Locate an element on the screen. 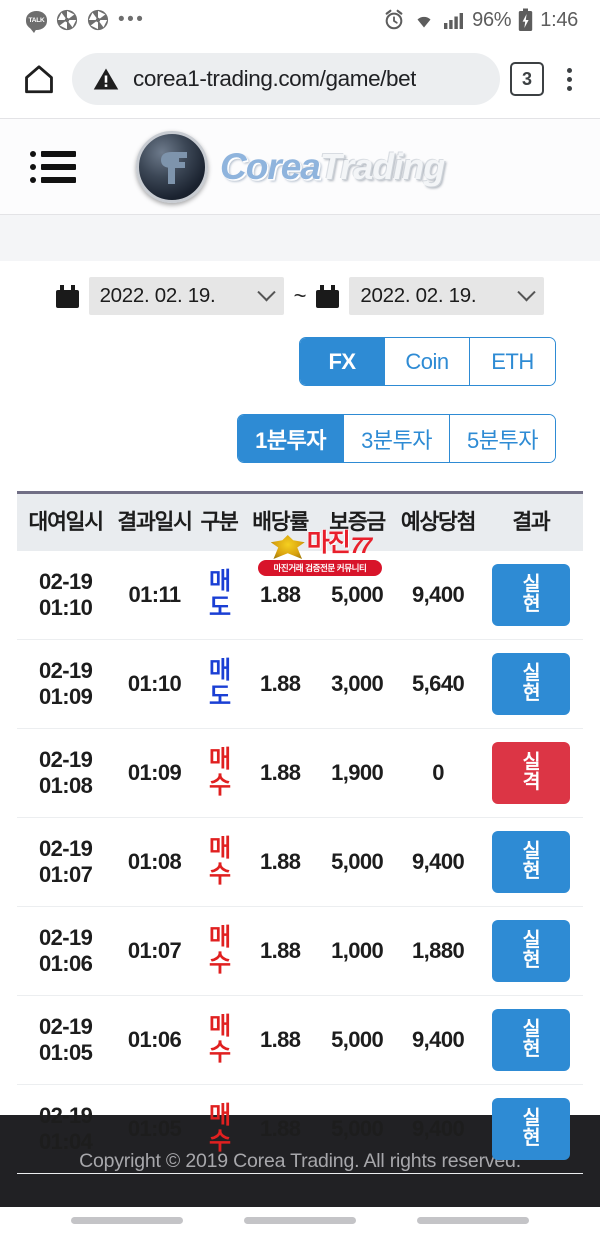  result-badge: 실격 is located at coordinates (530, 773).